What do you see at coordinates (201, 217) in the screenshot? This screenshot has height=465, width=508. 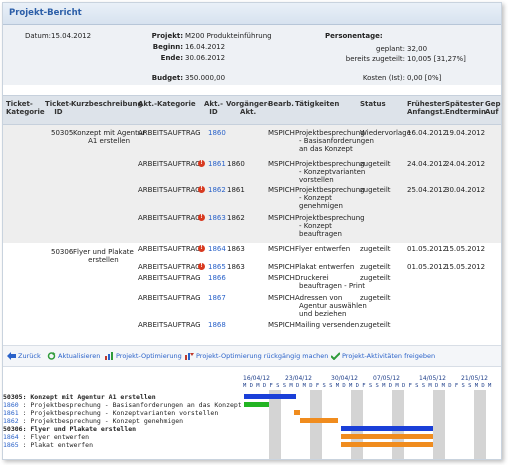 I see `warning-icon: !` at bounding box center [201, 217].